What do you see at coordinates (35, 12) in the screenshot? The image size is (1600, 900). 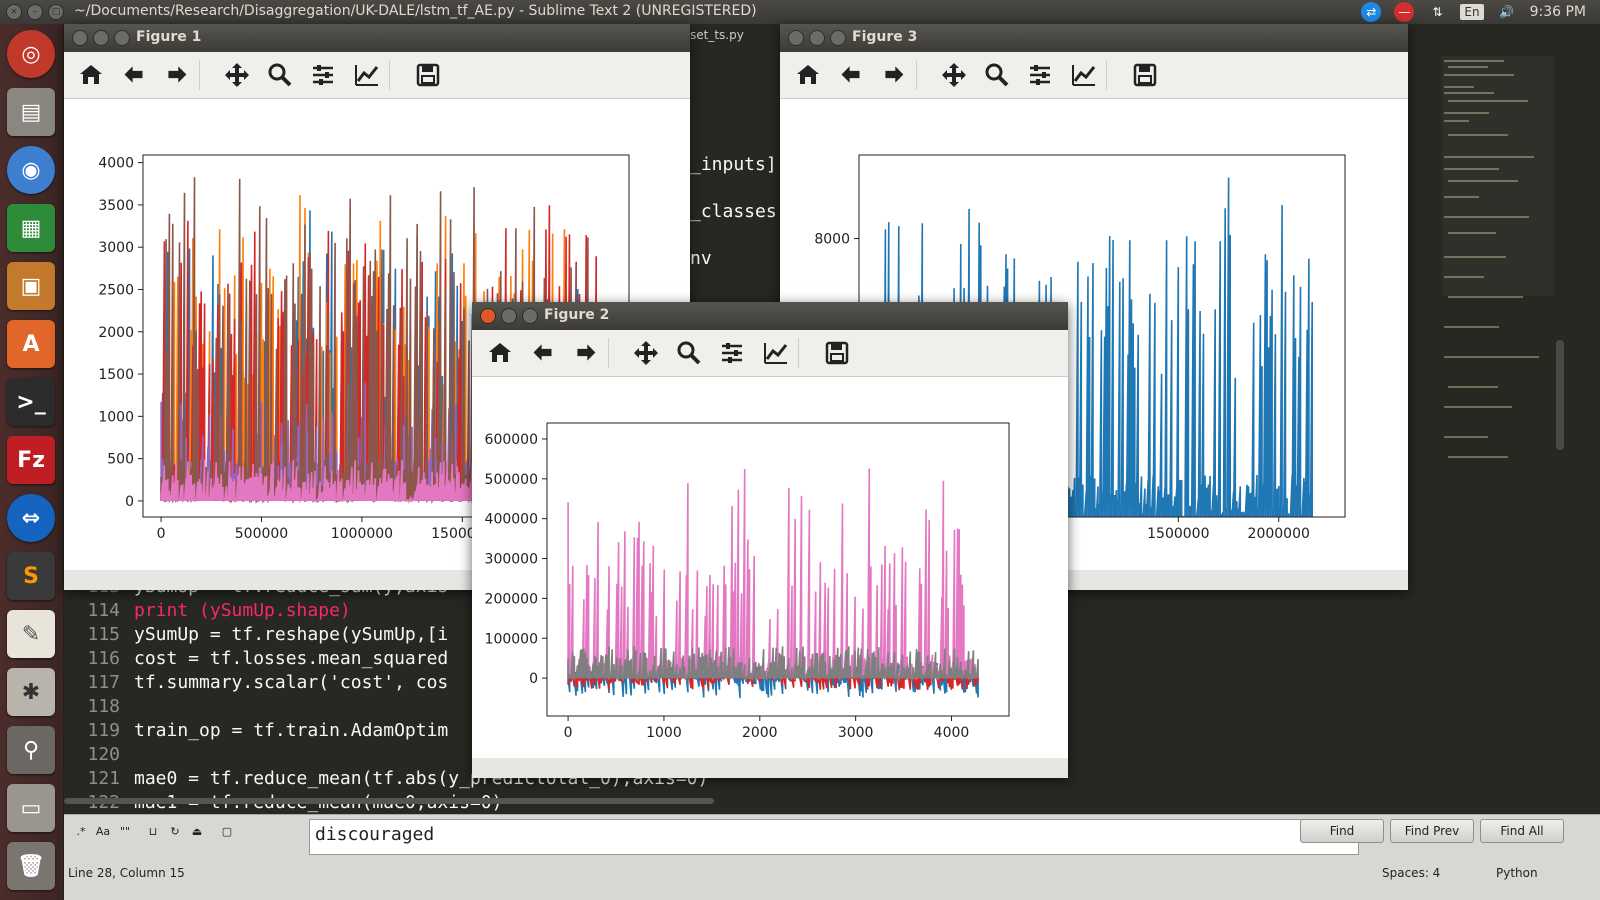 I see `minimize-window-icon: –` at bounding box center [35, 12].